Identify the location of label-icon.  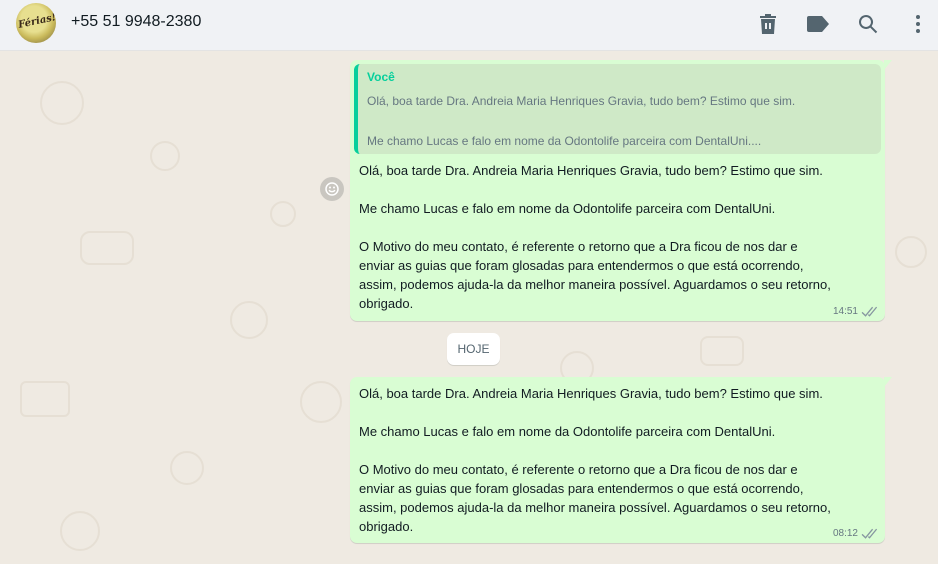
(818, 24).